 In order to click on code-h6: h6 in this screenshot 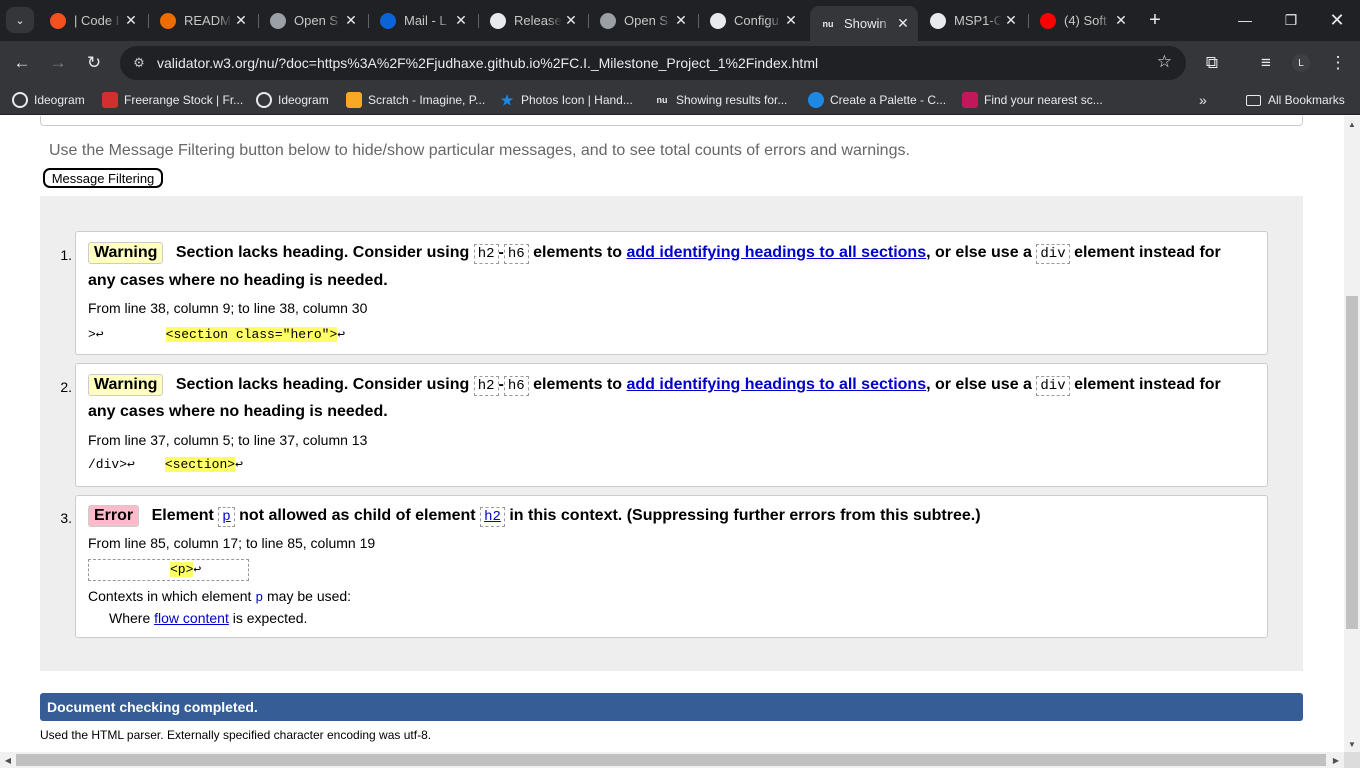, I will do `click(516, 386)`.